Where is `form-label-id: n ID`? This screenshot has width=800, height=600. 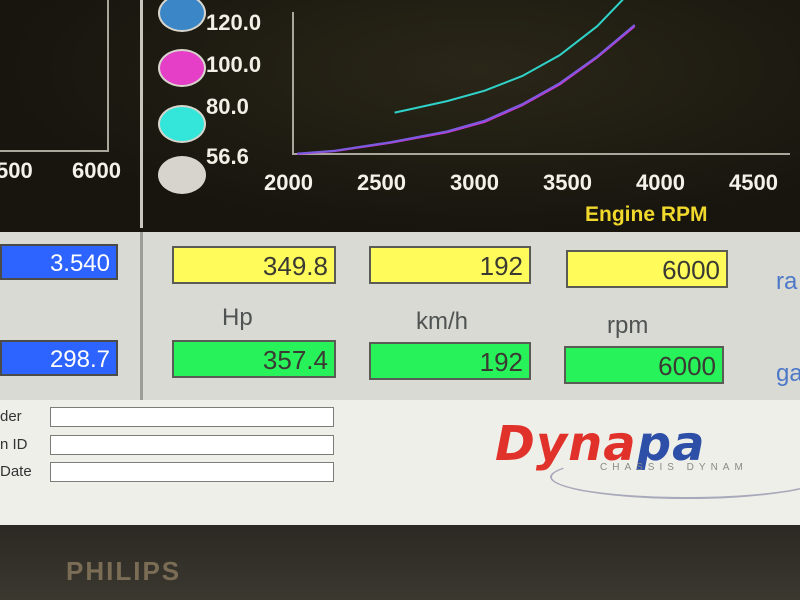
form-label-id: n ID is located at coordinates (14, 444).